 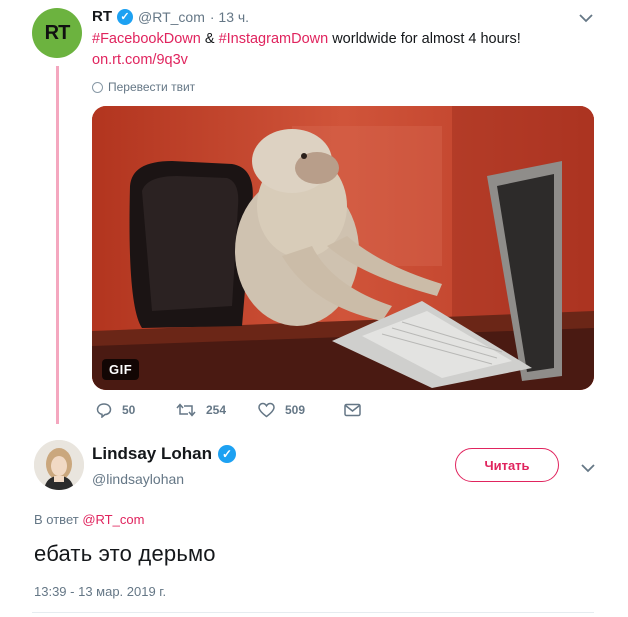 What do you see at coordinates (295, 410) in the screenshot?
I see `like-count: 509` at bounding box center [295, 410].